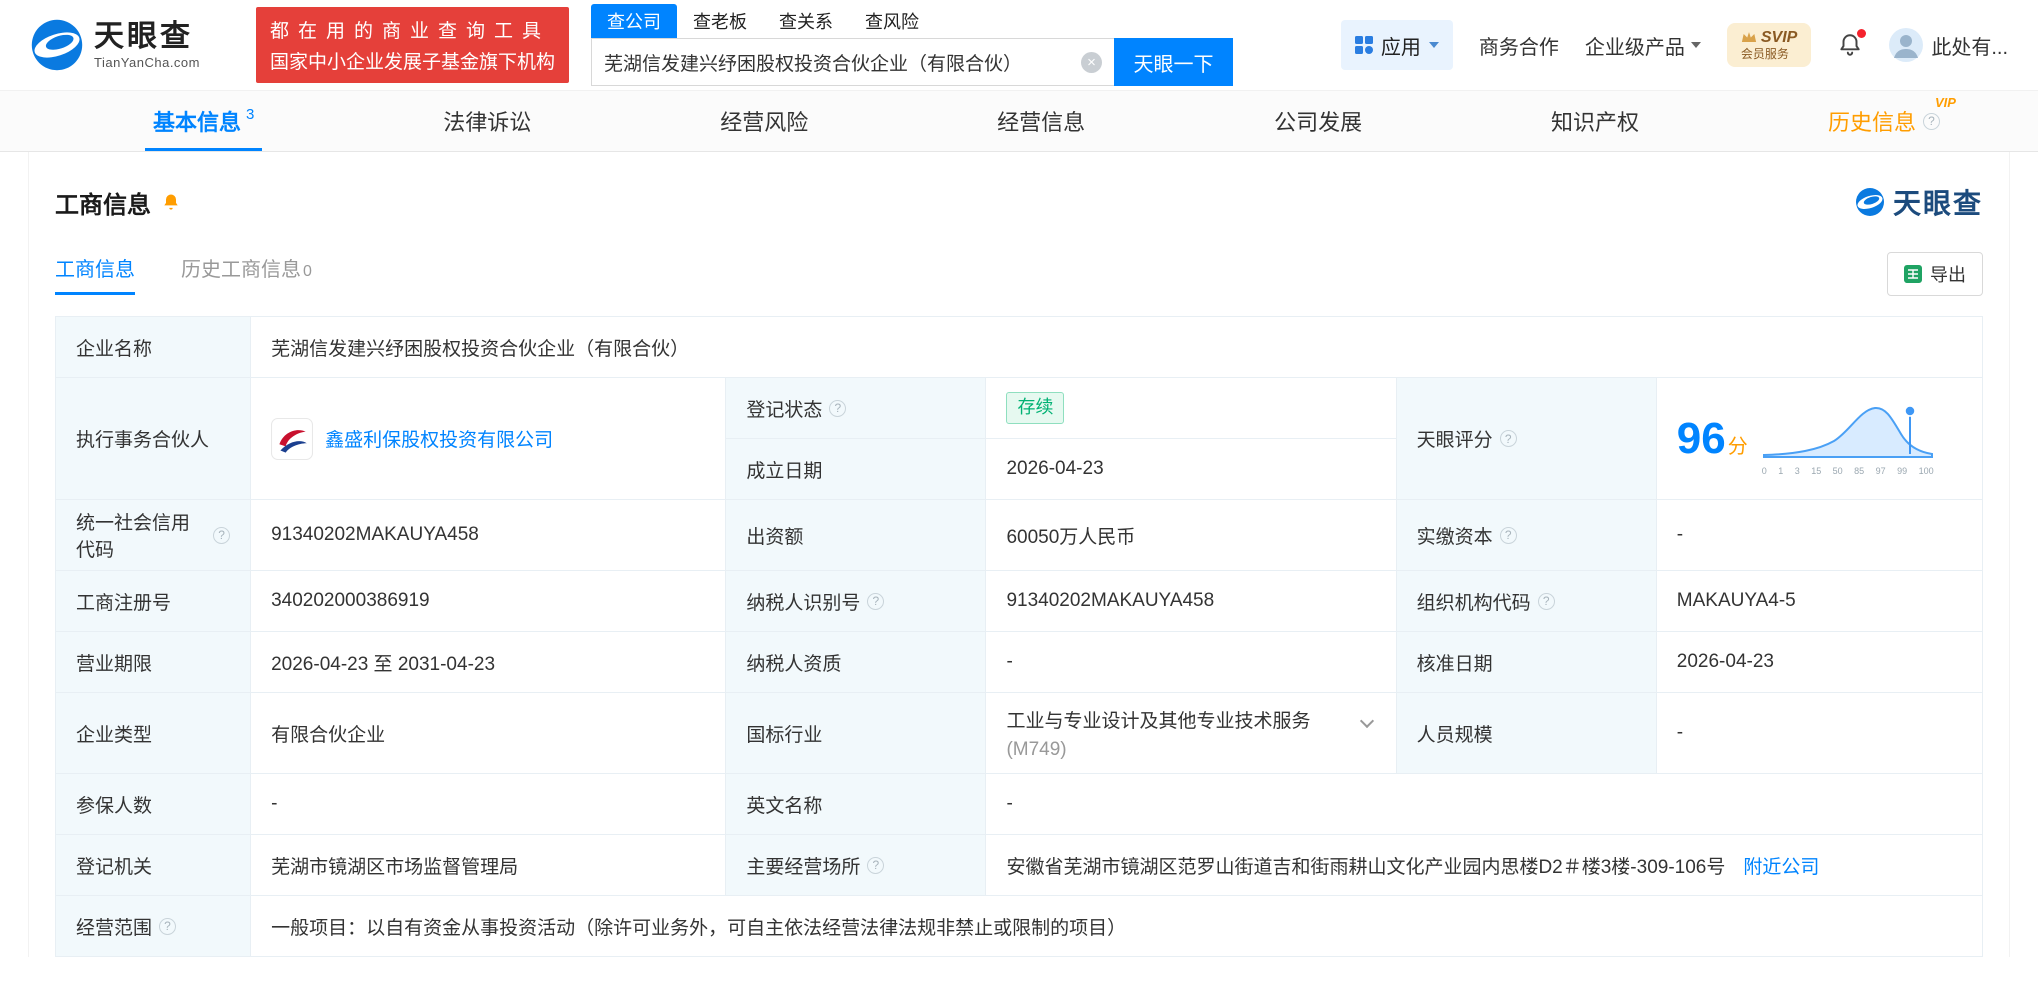  Describe the element at coordinates (147, 62) in the screenshot. I see `brand-domain: TianYanCha.com` at that location.